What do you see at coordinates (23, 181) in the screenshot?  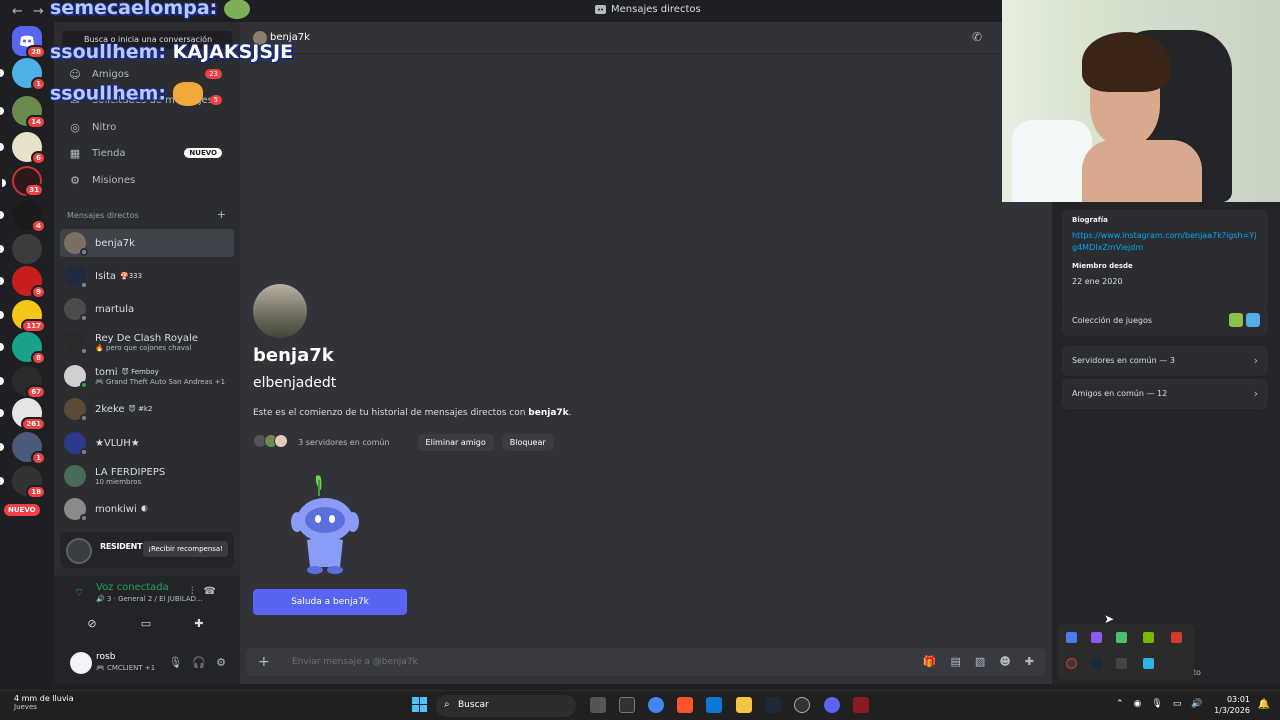 I see `server-icon: 31` at bounding box center [23, 181].